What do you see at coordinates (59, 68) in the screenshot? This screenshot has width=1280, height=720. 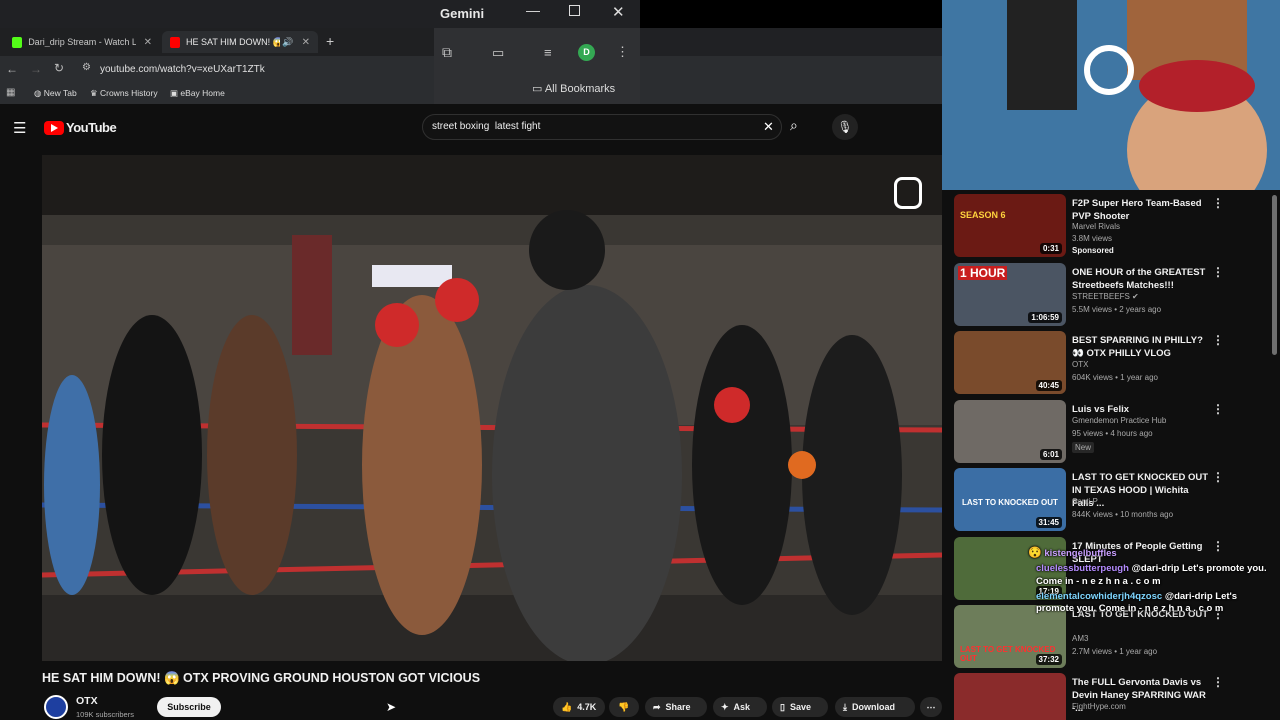 I see `reload-icon: ↻` at bounding box center [59, 68].